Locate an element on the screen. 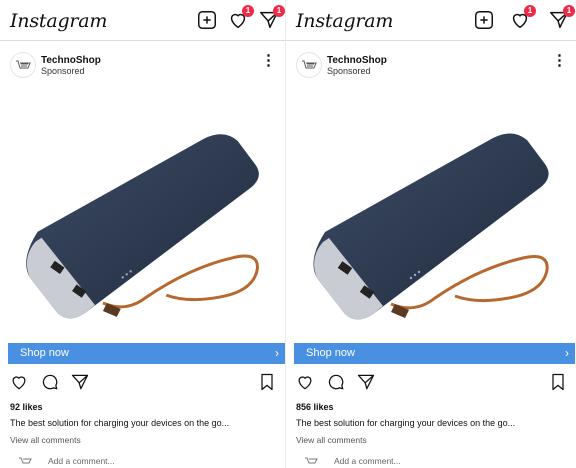 This screenshot has width=576, height=468. likes-count: 856 likes is located at coordinates (315, 407).